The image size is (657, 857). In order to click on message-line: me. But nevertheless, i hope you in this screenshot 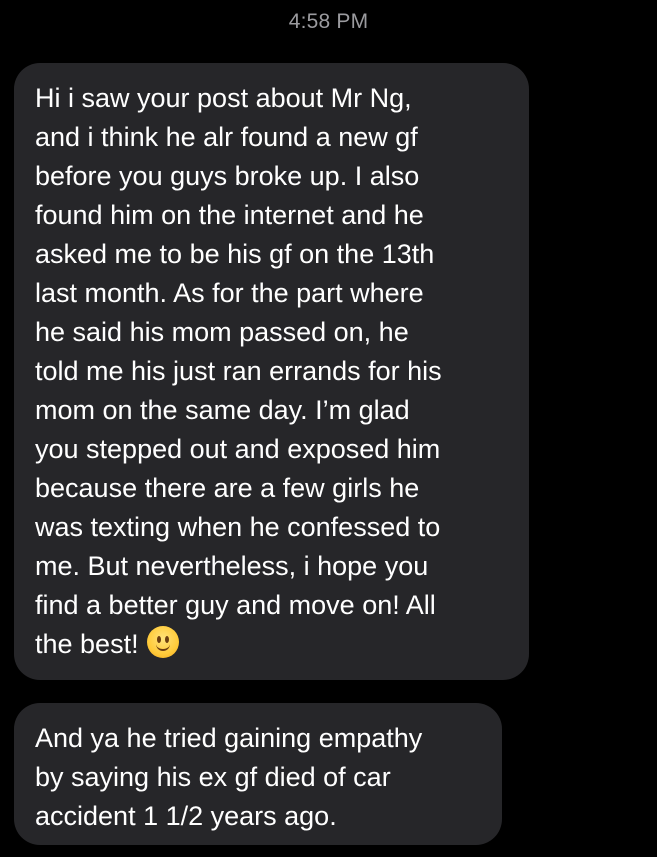, I will do `click(232, 566)`.